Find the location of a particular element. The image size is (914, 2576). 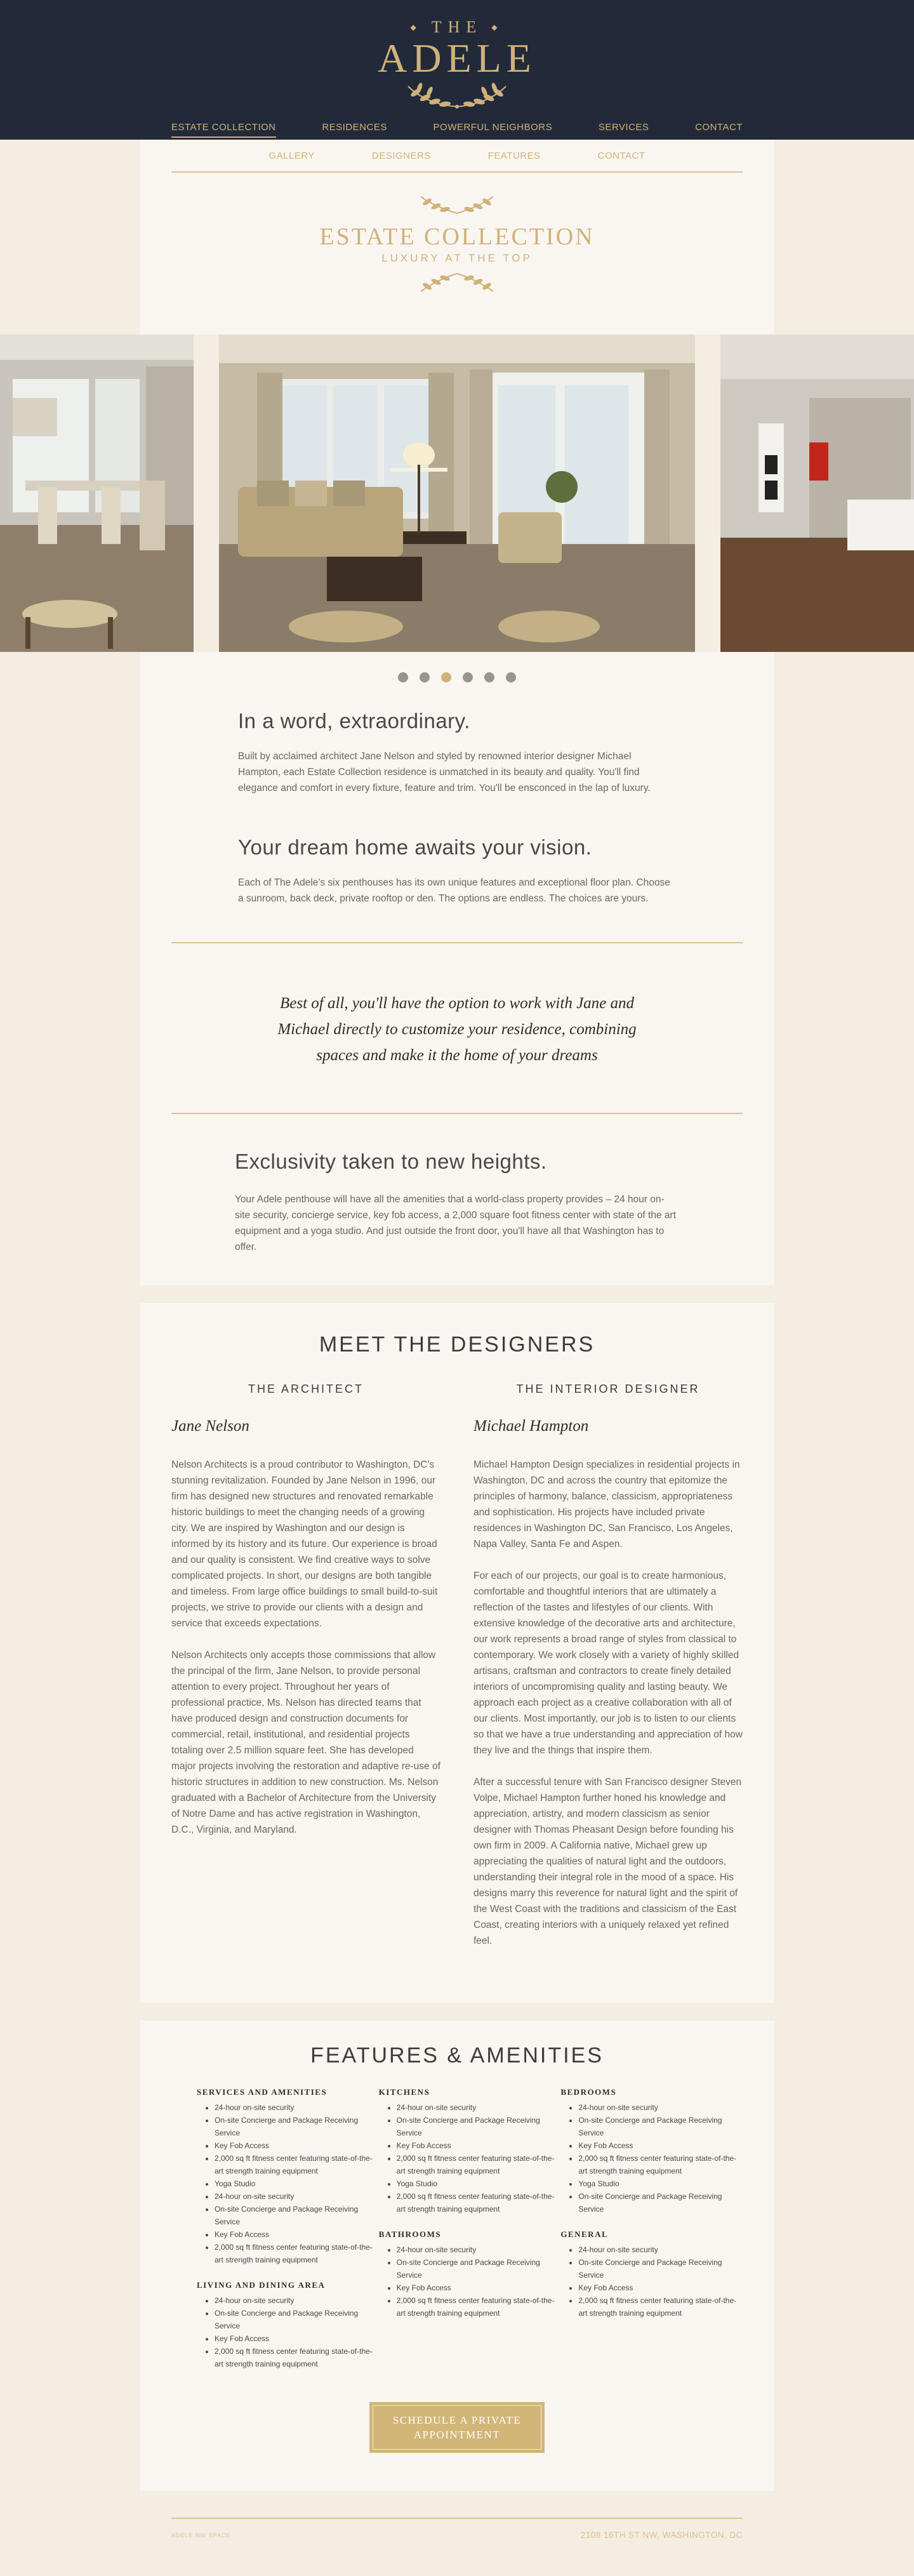

feature-group-heading: BEDROOMS is located at coordinates (588, 2092).